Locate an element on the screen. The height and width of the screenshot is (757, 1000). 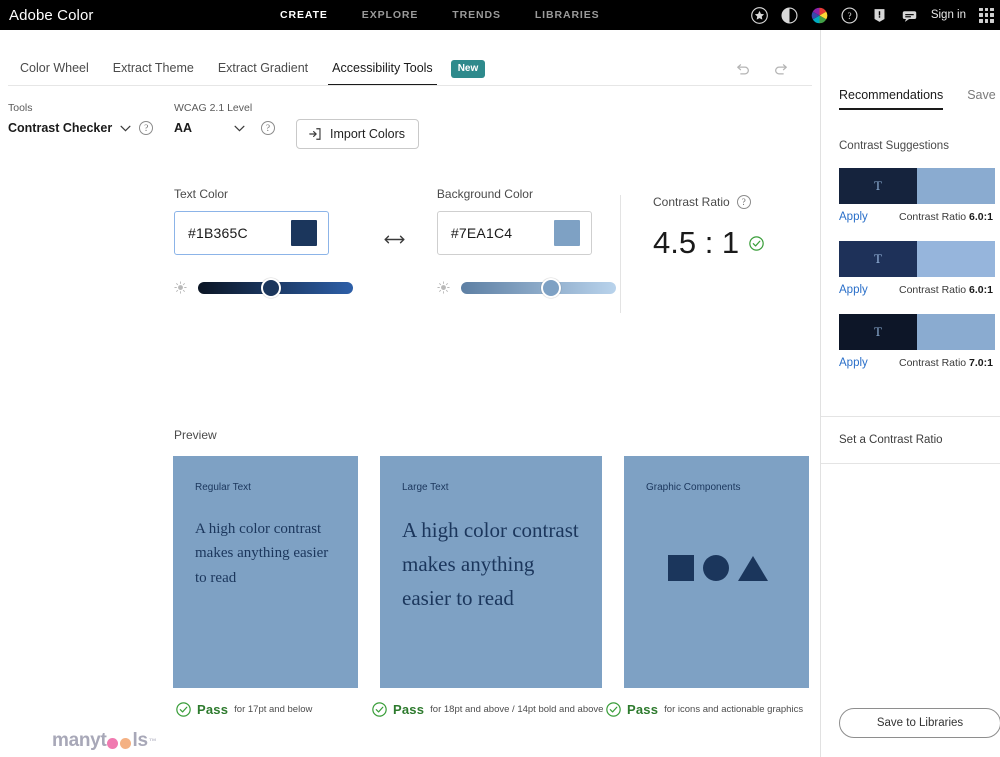
import-colors-button: Import Colors is located at coordinates (358, 134).